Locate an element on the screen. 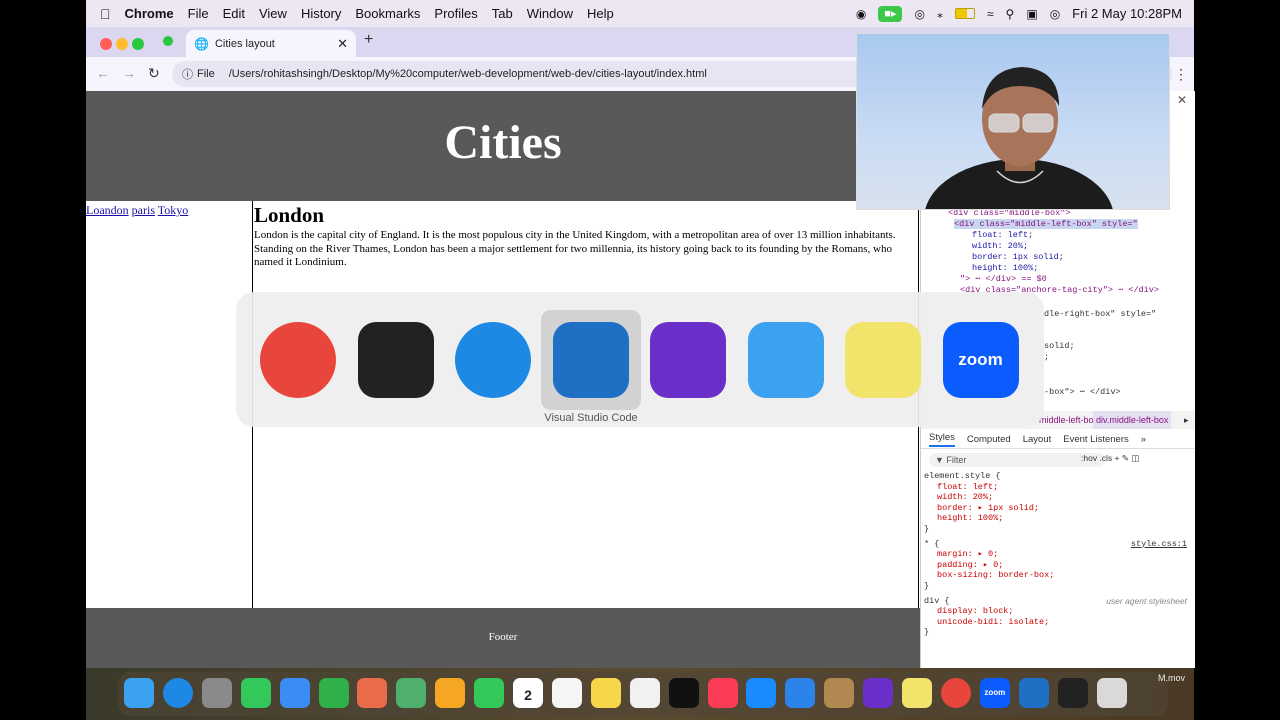 The height and width of the screenshot is (720, 1280). stickies-icon is located at coordinates (883, 360).